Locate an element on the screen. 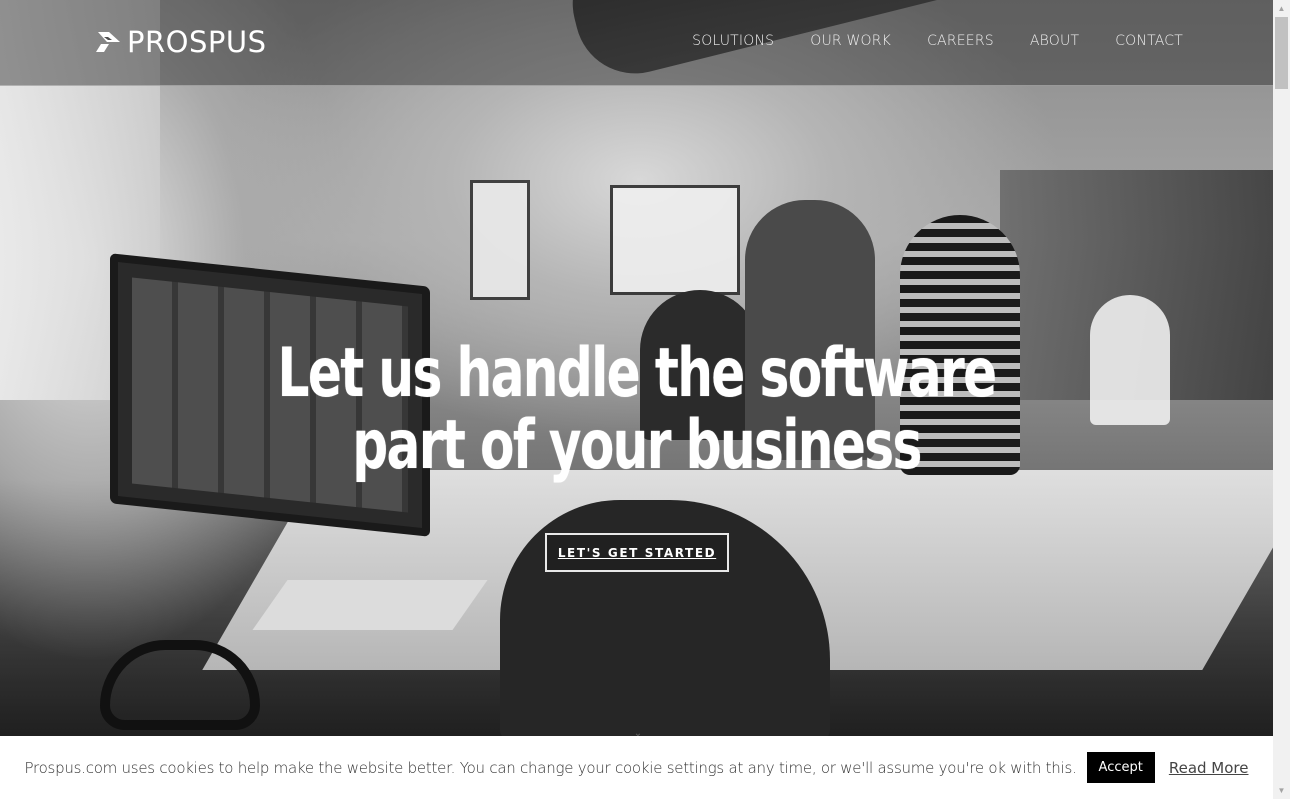 Image resolution: width=1290 pixels, height=799 pixels. scroll-down-arrow-icon: ▼ is located at coordinates (1281, 790).